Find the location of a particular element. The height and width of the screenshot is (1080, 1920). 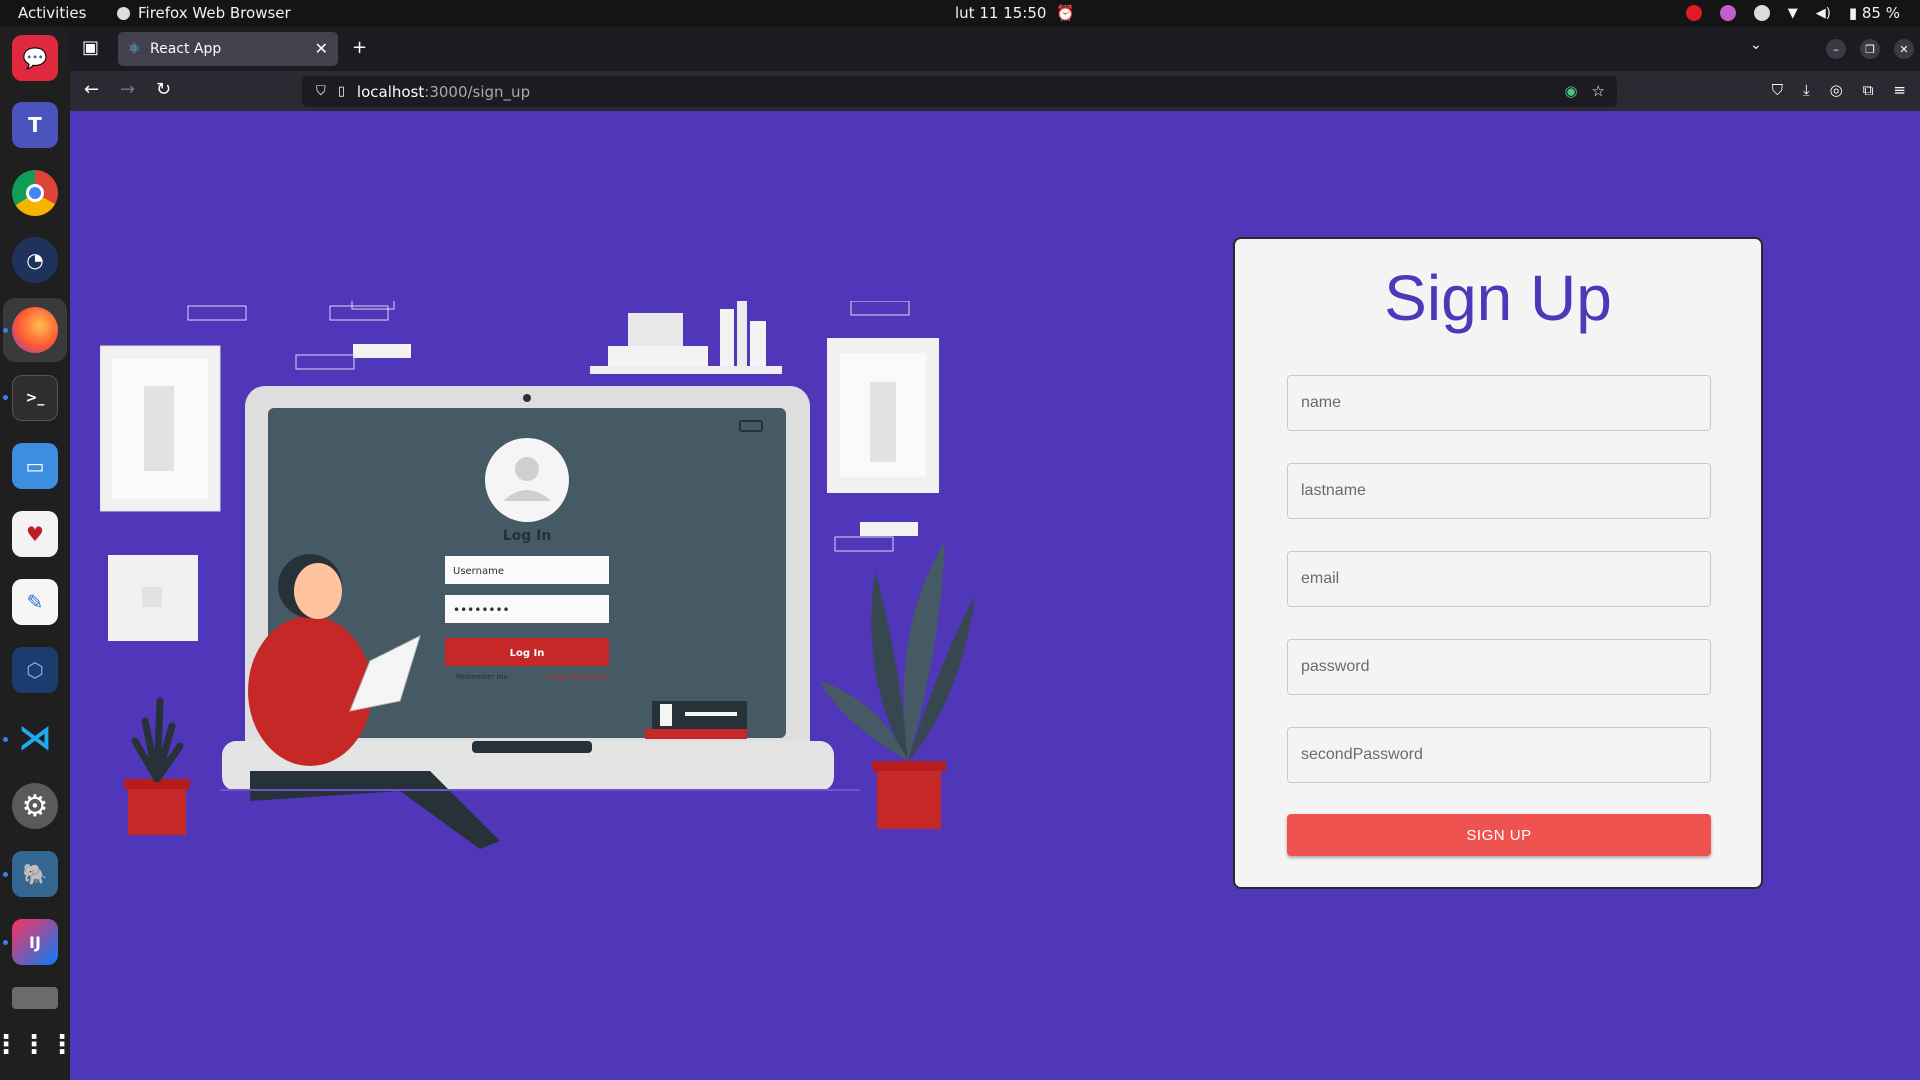

plant-left-leaves is located at coordinates (157, 740).